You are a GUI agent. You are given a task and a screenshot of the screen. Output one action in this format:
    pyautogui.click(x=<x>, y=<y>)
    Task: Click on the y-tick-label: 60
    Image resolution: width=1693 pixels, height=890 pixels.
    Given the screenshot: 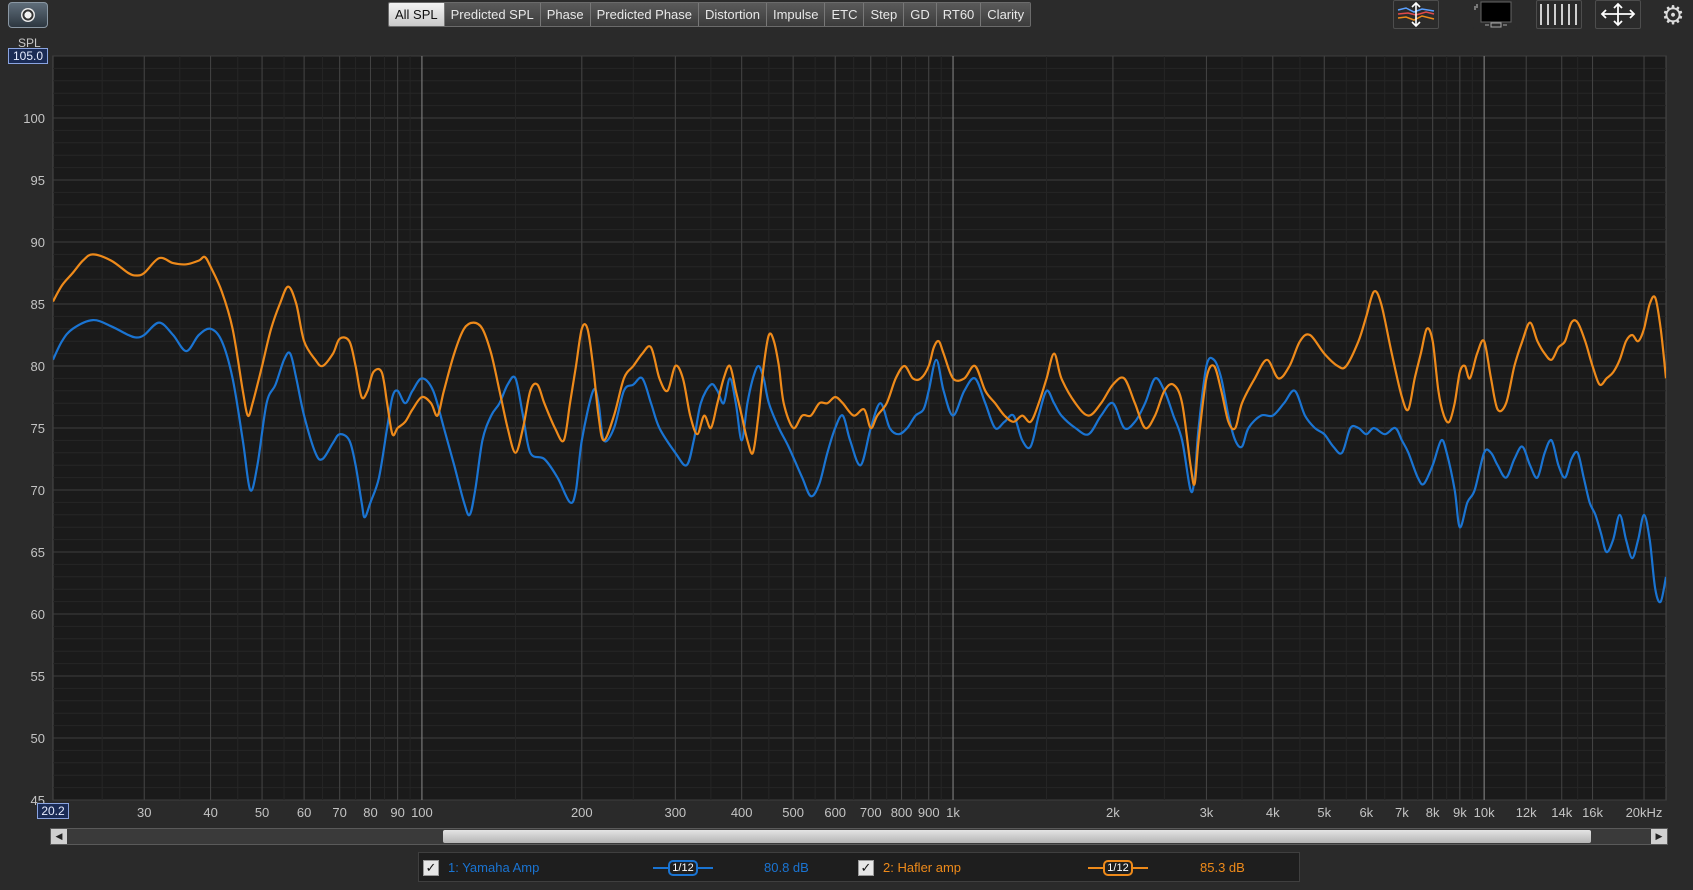 What is the action you would take?
    pyautogui.click(x=38, y=614)
    